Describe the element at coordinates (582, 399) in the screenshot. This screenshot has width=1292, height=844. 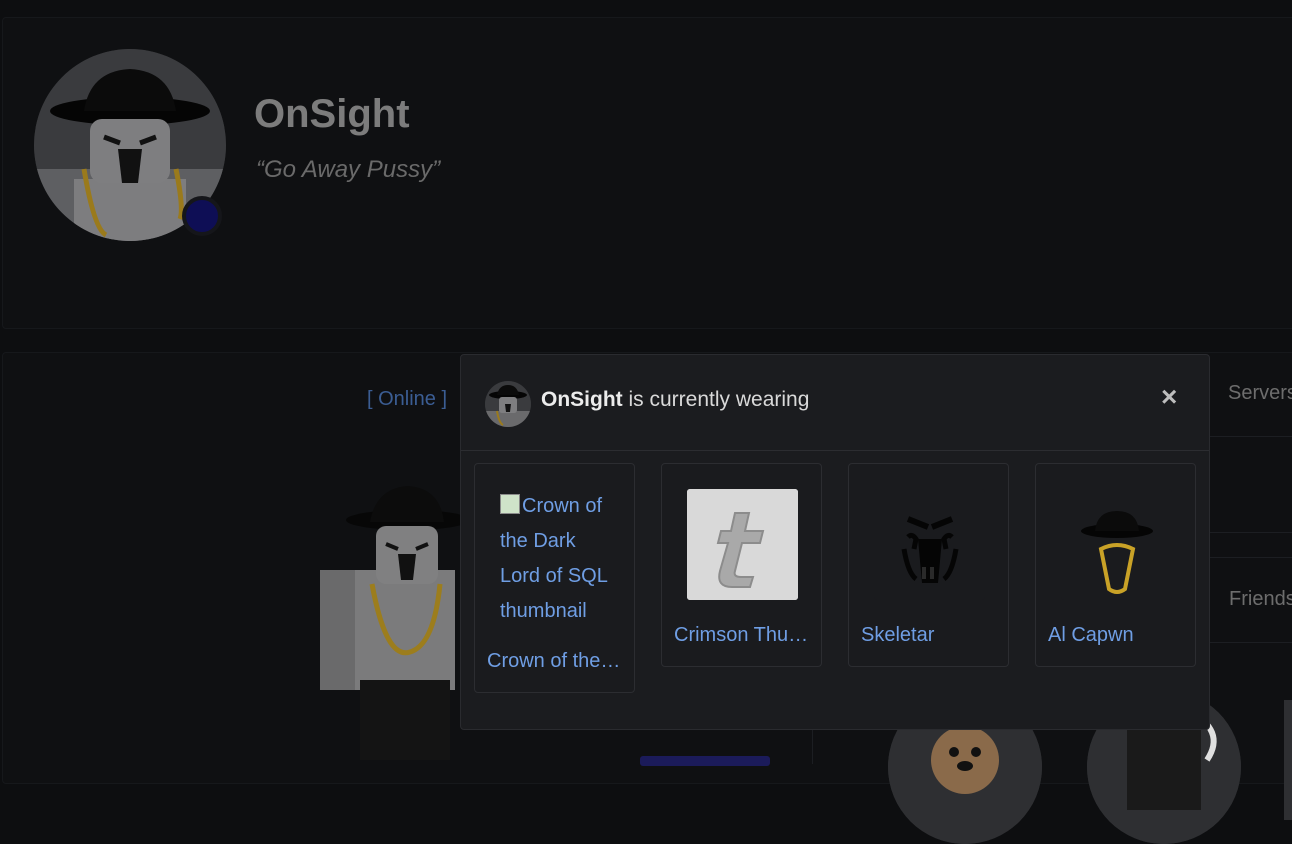
I see `modal-username: OnSight` at that location.